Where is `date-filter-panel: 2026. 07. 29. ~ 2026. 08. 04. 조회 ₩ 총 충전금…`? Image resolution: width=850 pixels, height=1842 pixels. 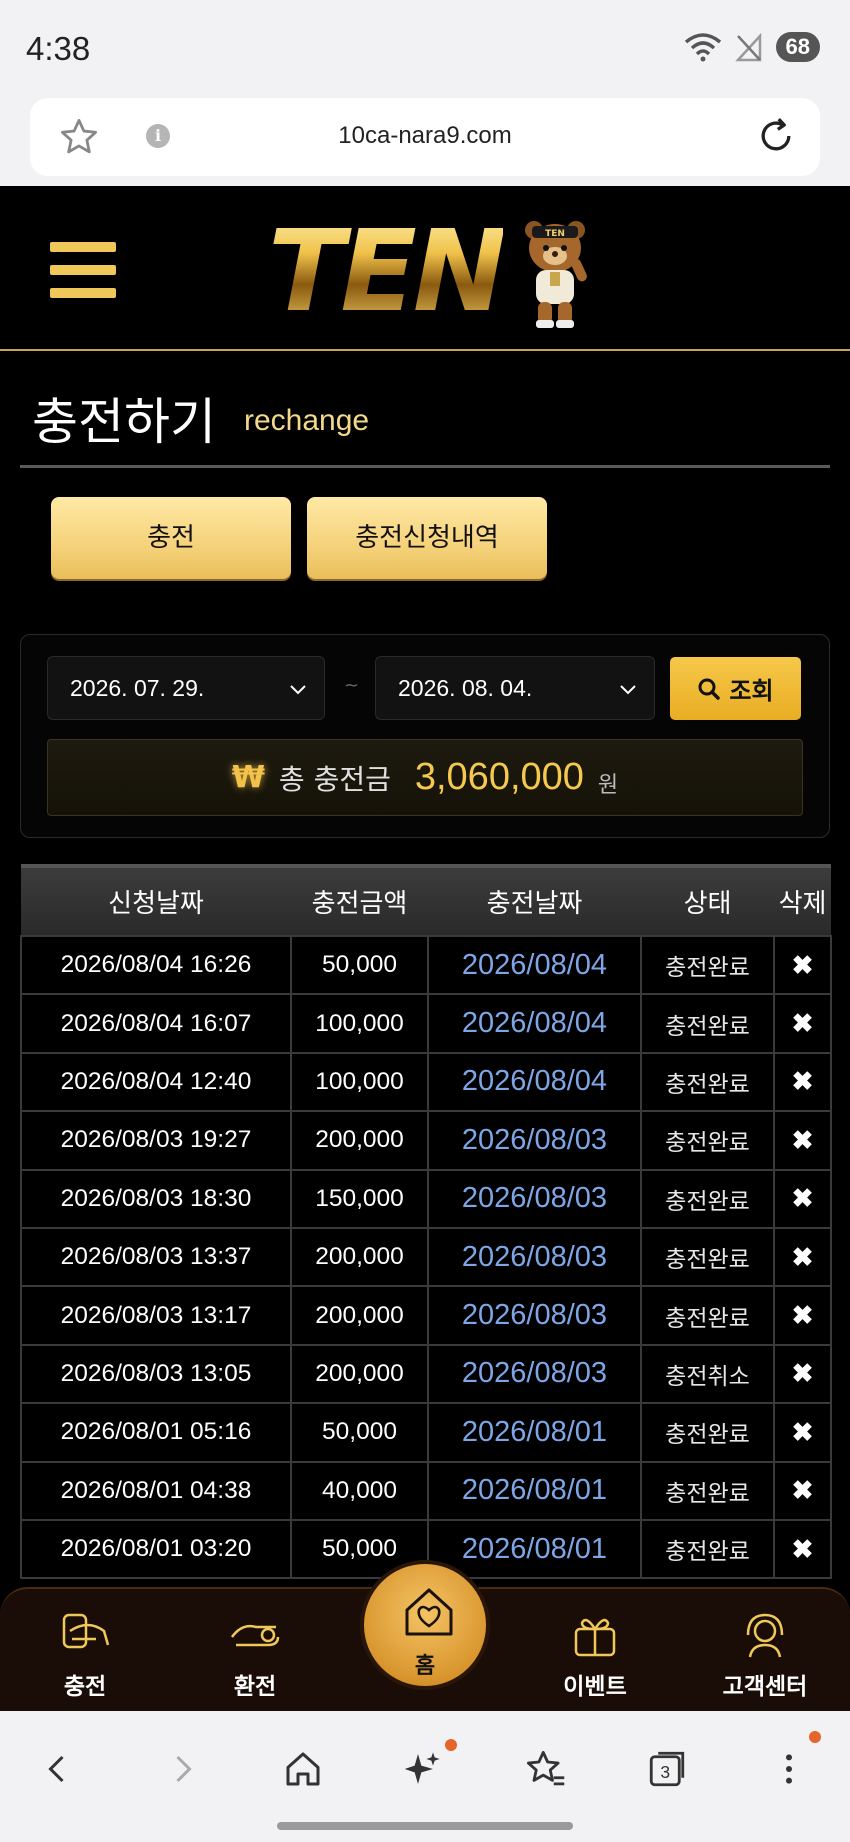
date-filter-panel: 2026. 07. 29. ~ 2026. 08. 04. 조회 ₩ 총 충전금… is located at coordinates (425, 736).